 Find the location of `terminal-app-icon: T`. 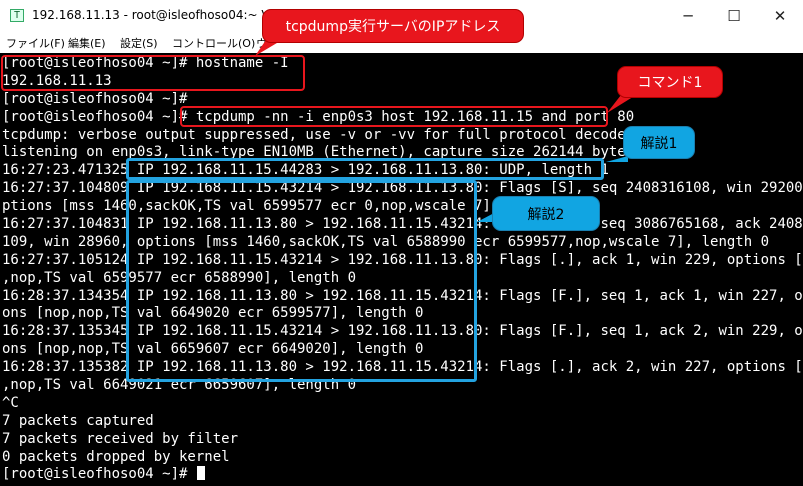

terminal-app-icon: T is located at coordinates (17, 15).